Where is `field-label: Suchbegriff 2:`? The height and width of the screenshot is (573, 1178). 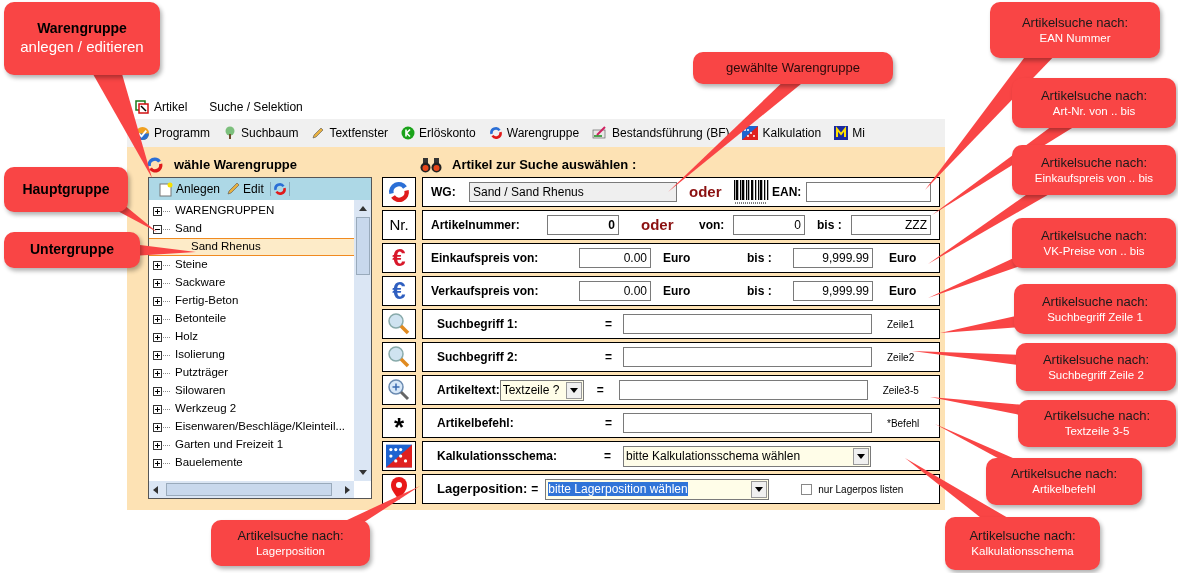 field-label: Suchbegriff 2: is located at coordinates (478, 357).